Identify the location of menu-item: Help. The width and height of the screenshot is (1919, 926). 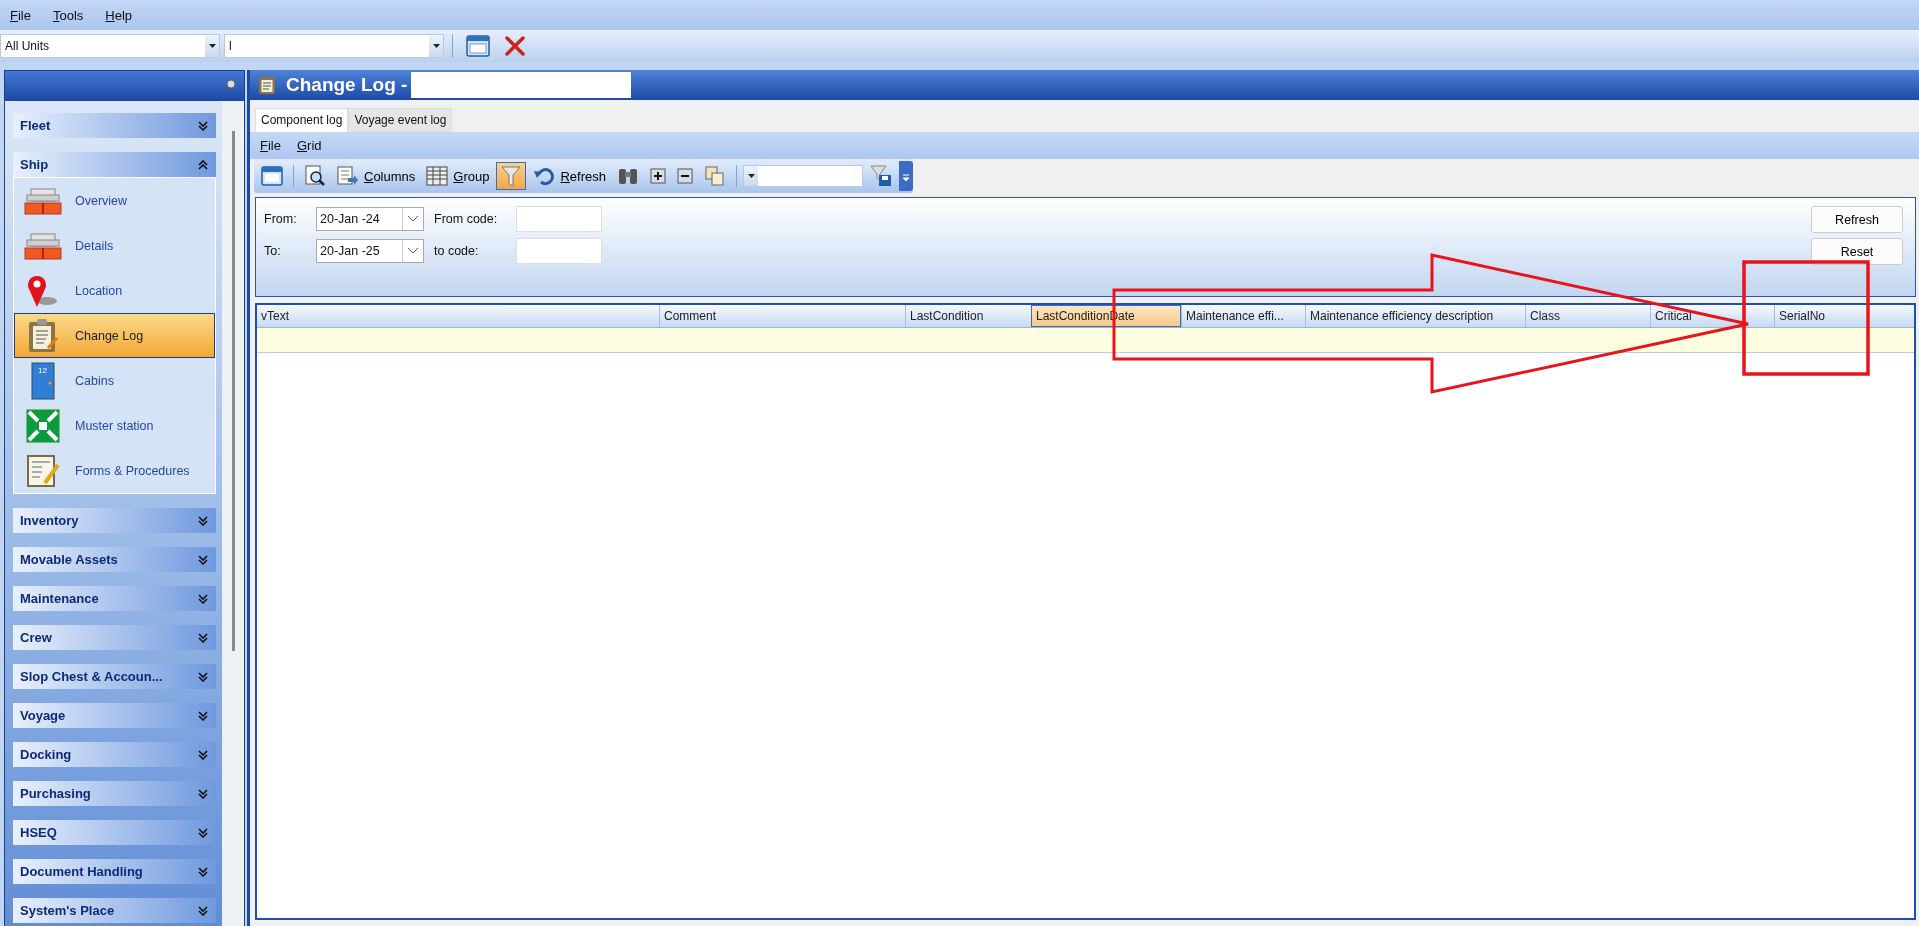
(119, 15).